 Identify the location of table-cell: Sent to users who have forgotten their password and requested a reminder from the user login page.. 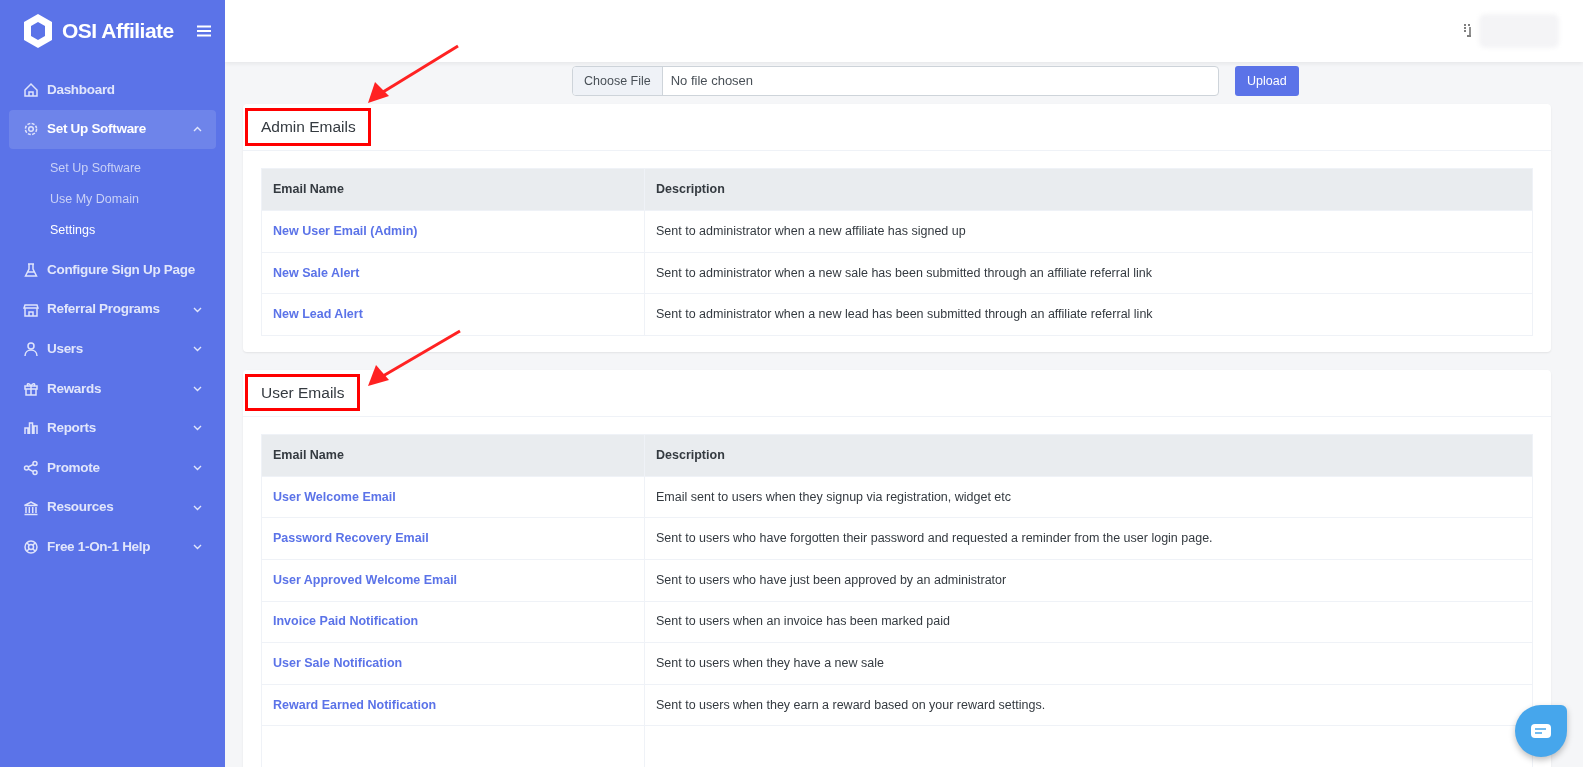
(1088, 538).